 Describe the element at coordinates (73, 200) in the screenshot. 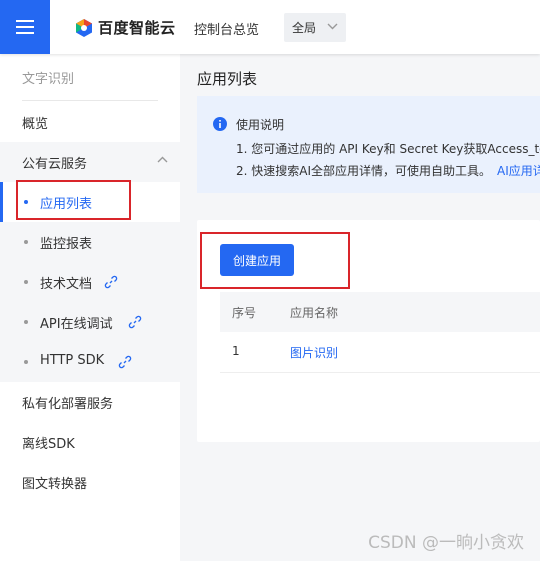

I see `highlight-box-app-list` at that location.